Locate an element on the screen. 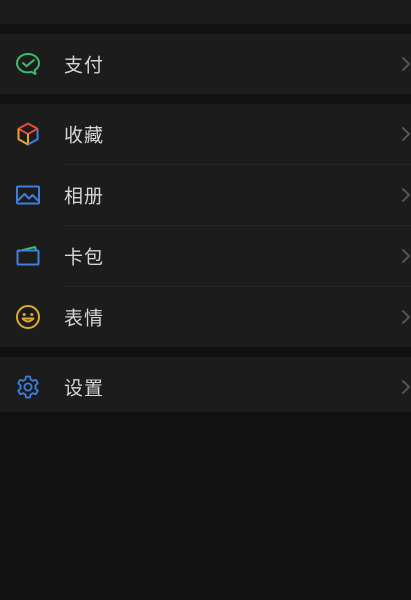 Image resolution: width=411 pixels, height=600 pixels. menu-item-album: 相册 is located at coordinates (205, 195).